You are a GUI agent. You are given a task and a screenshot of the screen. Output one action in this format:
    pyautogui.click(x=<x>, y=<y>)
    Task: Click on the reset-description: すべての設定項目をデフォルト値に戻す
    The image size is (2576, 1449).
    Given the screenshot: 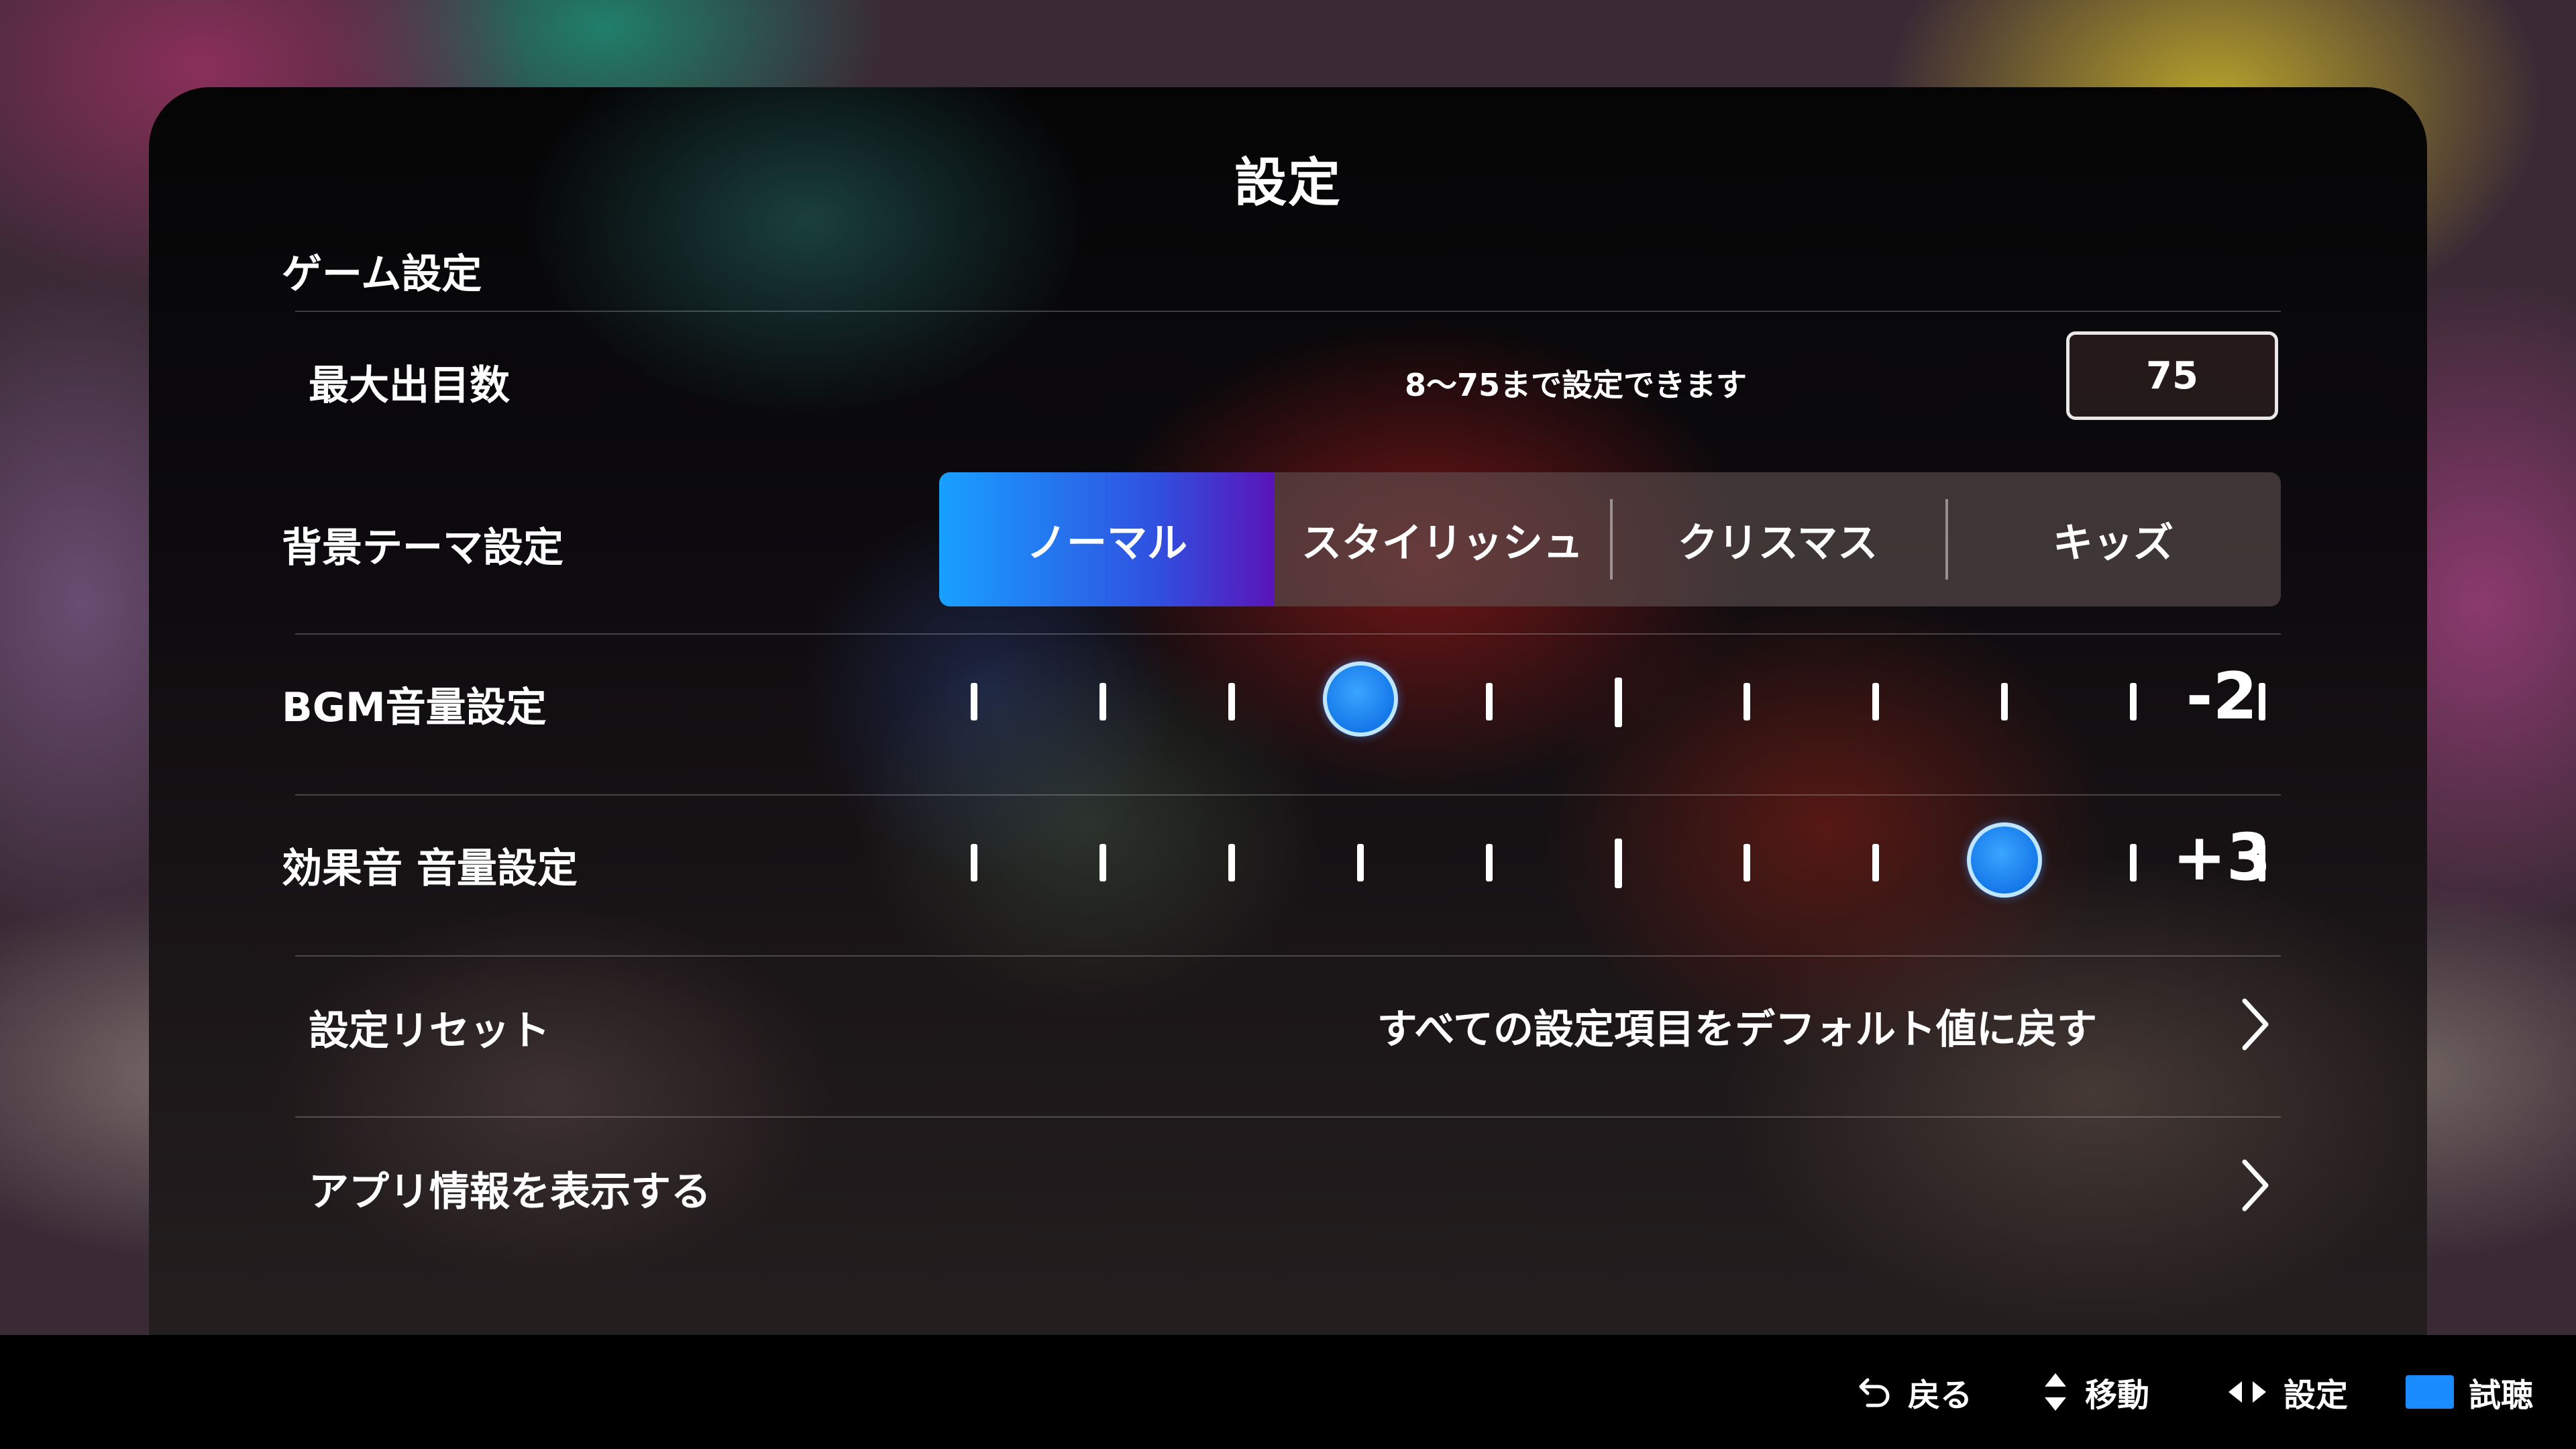 What is the action you would take?
    pyautogui.click(x=1737, y=1029)
    